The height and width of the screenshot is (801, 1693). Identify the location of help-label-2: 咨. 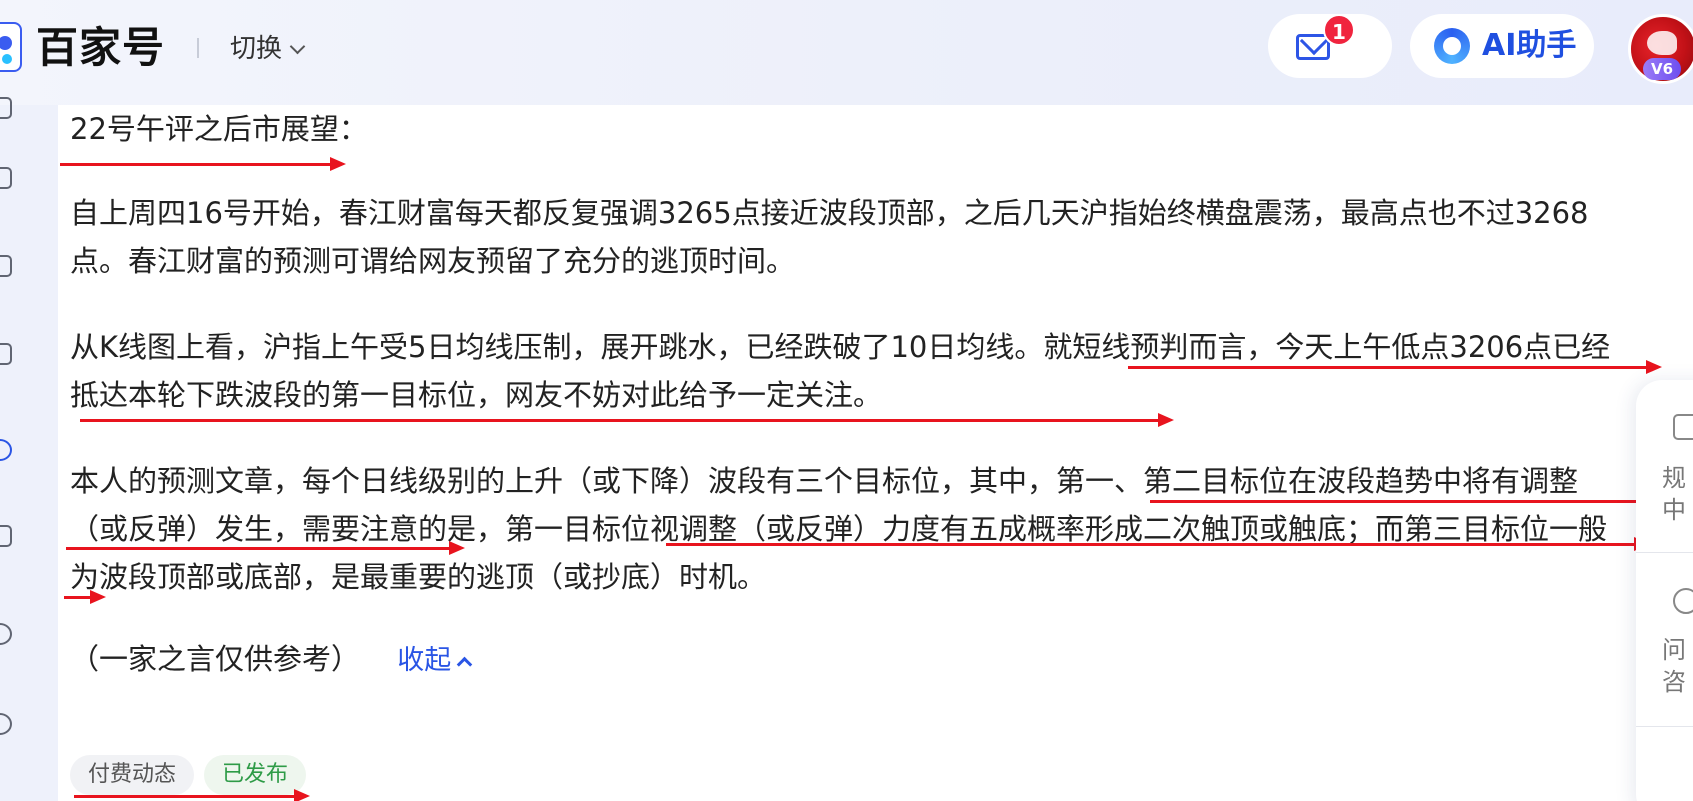
(1674, 682).